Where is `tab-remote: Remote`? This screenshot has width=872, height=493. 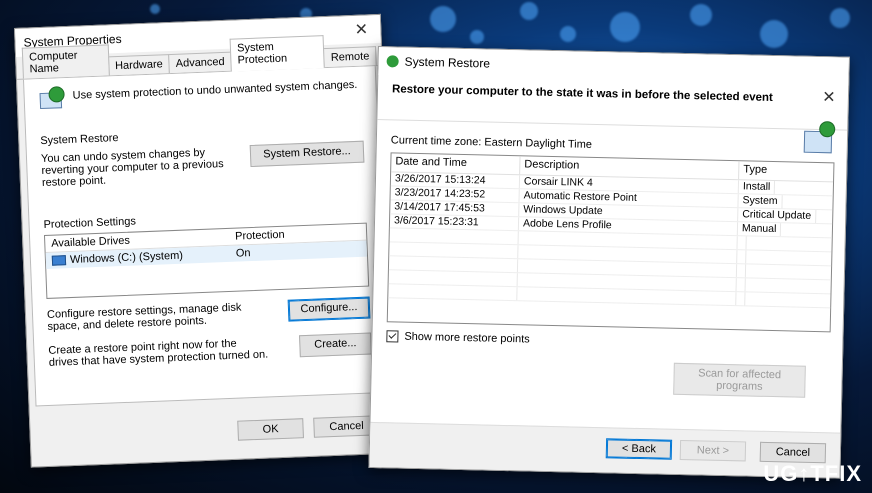
tab-remote: Remote is located at coordinates (350, 57).